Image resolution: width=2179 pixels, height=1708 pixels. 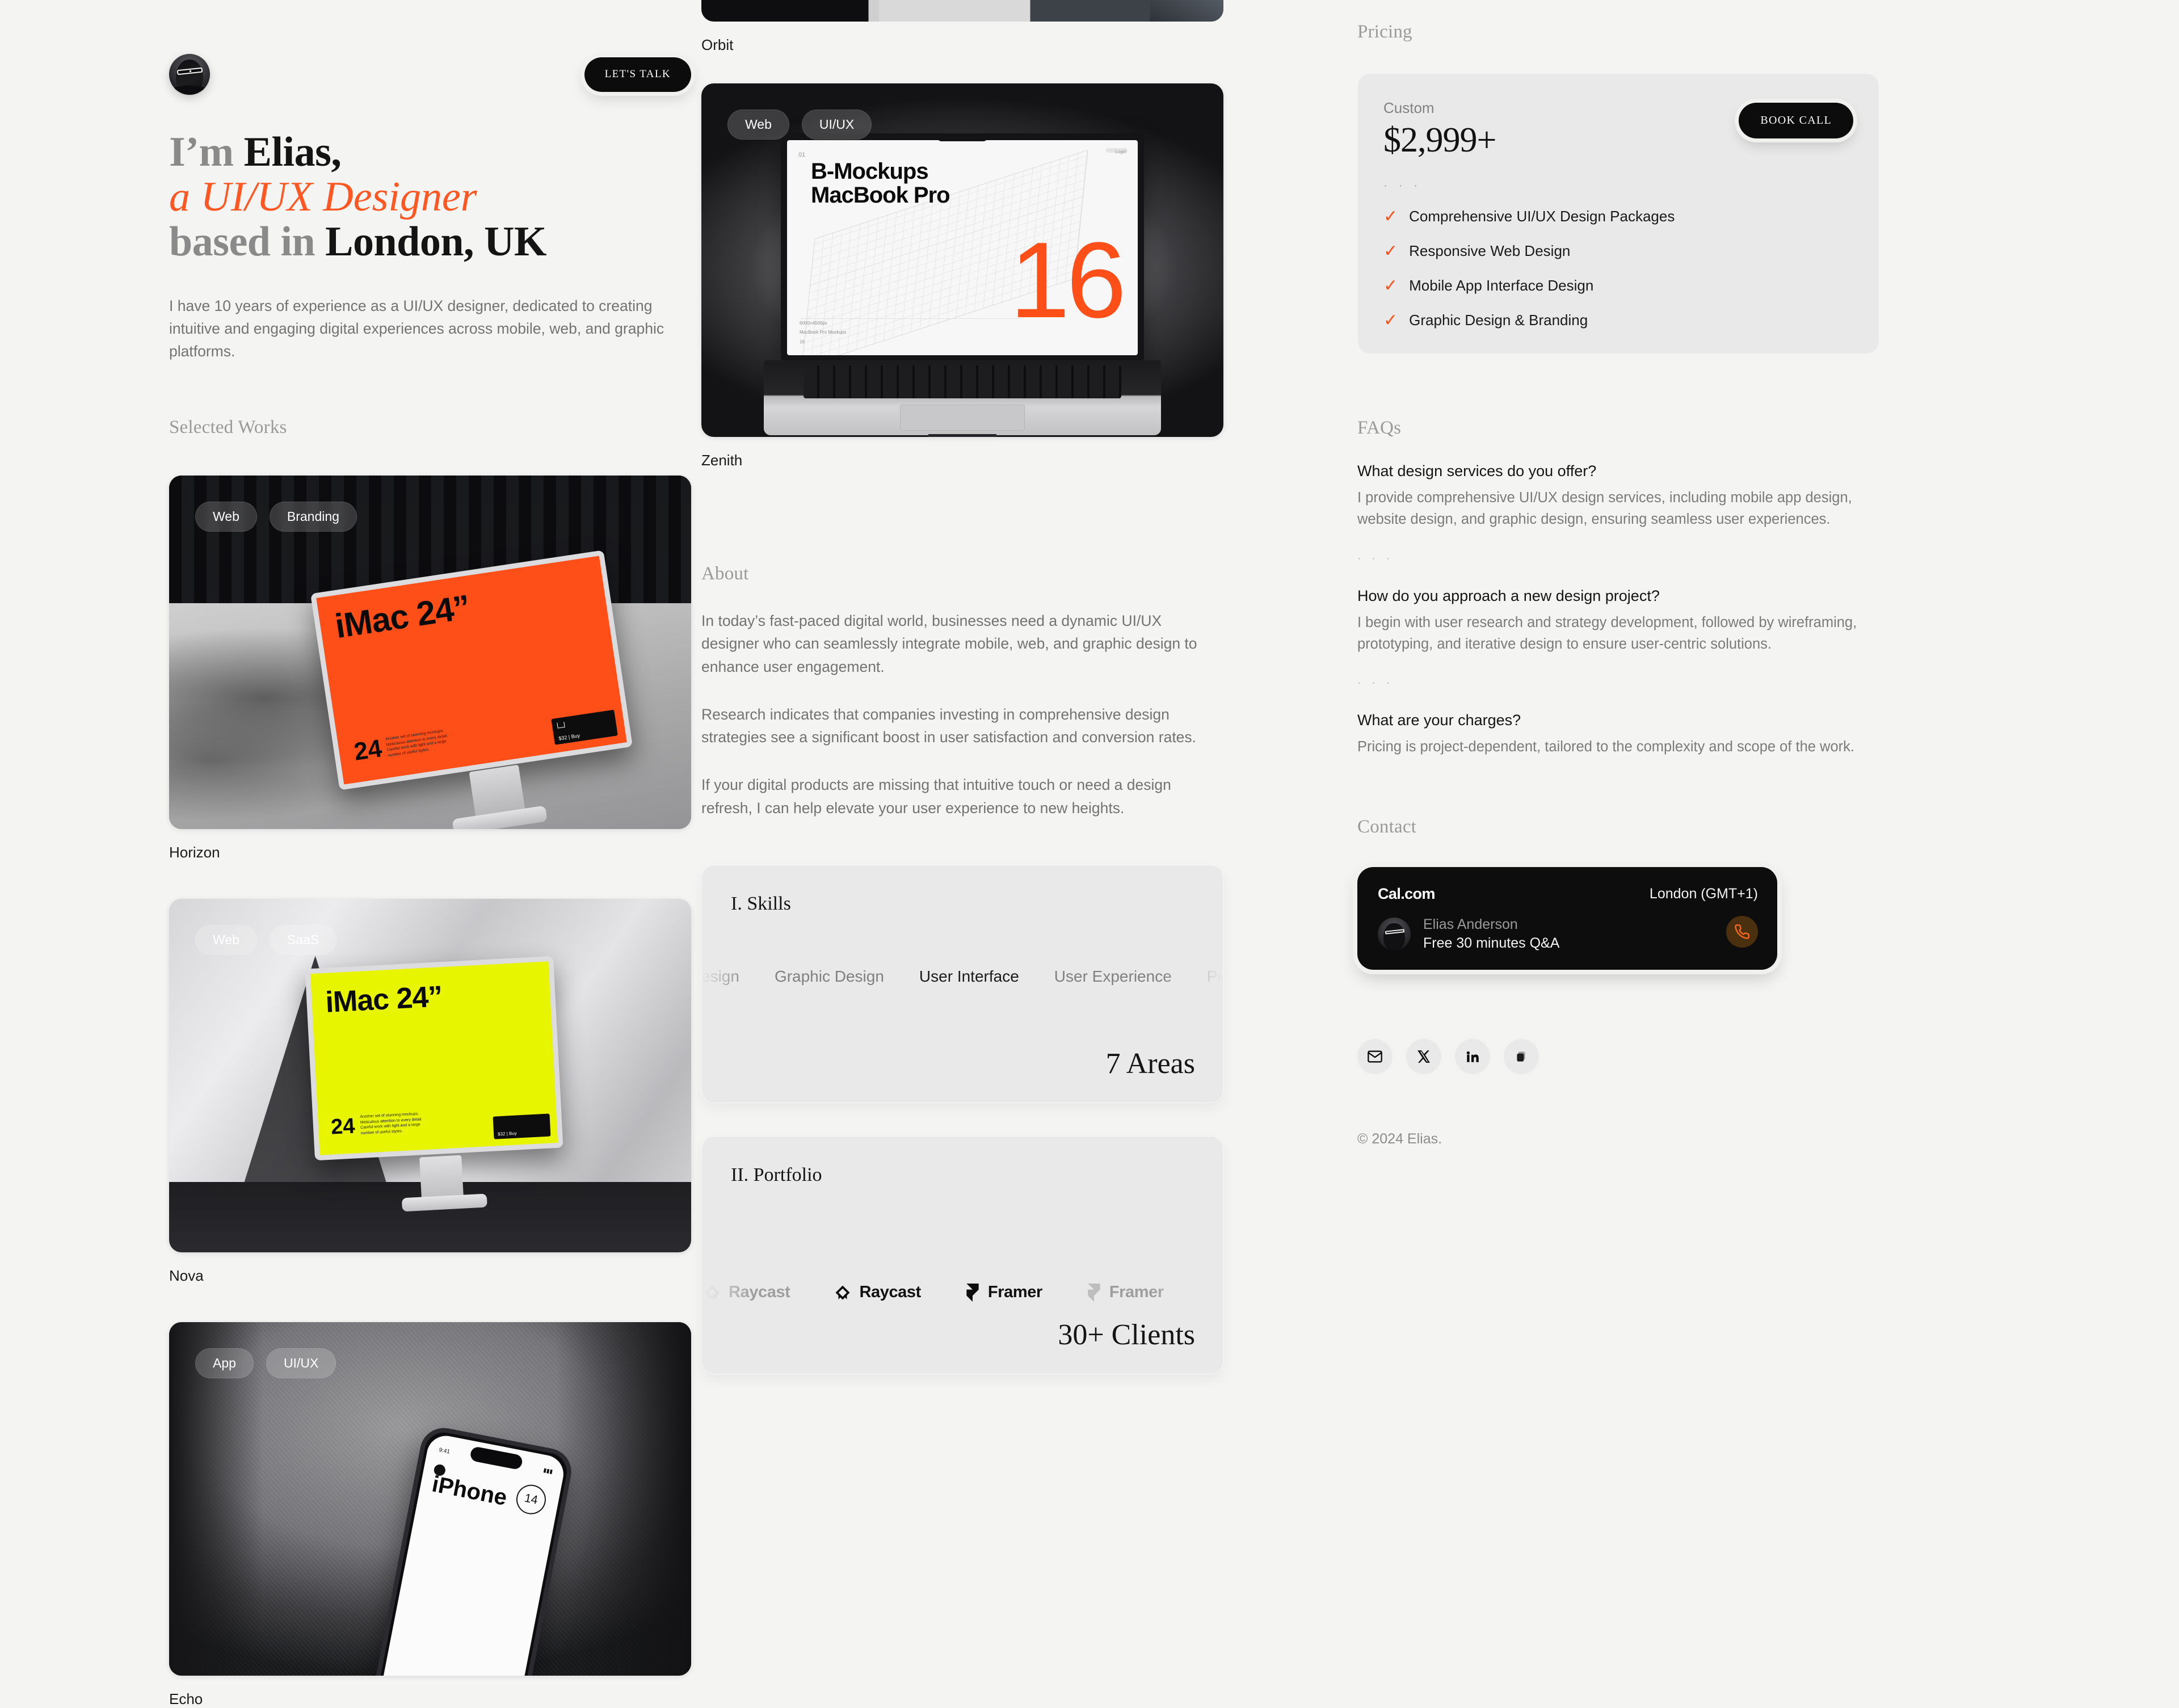 What do you see at coordinates (717, 44) in the screenshot?
I see `work-title: Orbit` at bounding box center [717, 44].